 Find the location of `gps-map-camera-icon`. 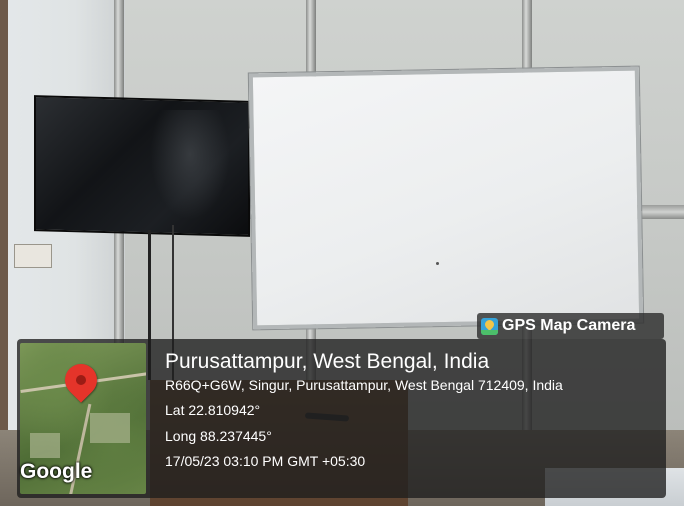

gps-map-camera-icon is located at coordinates (489, 326).